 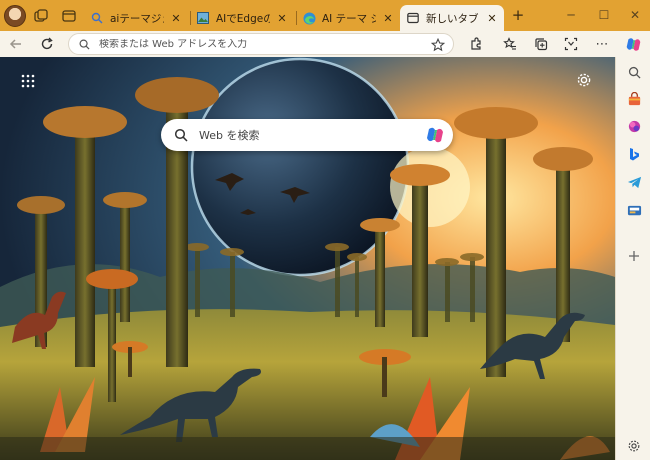 What do you see at coordinates (203, 18) in the screenshot?
I see `image-icon` at bounding box center [203, 18].